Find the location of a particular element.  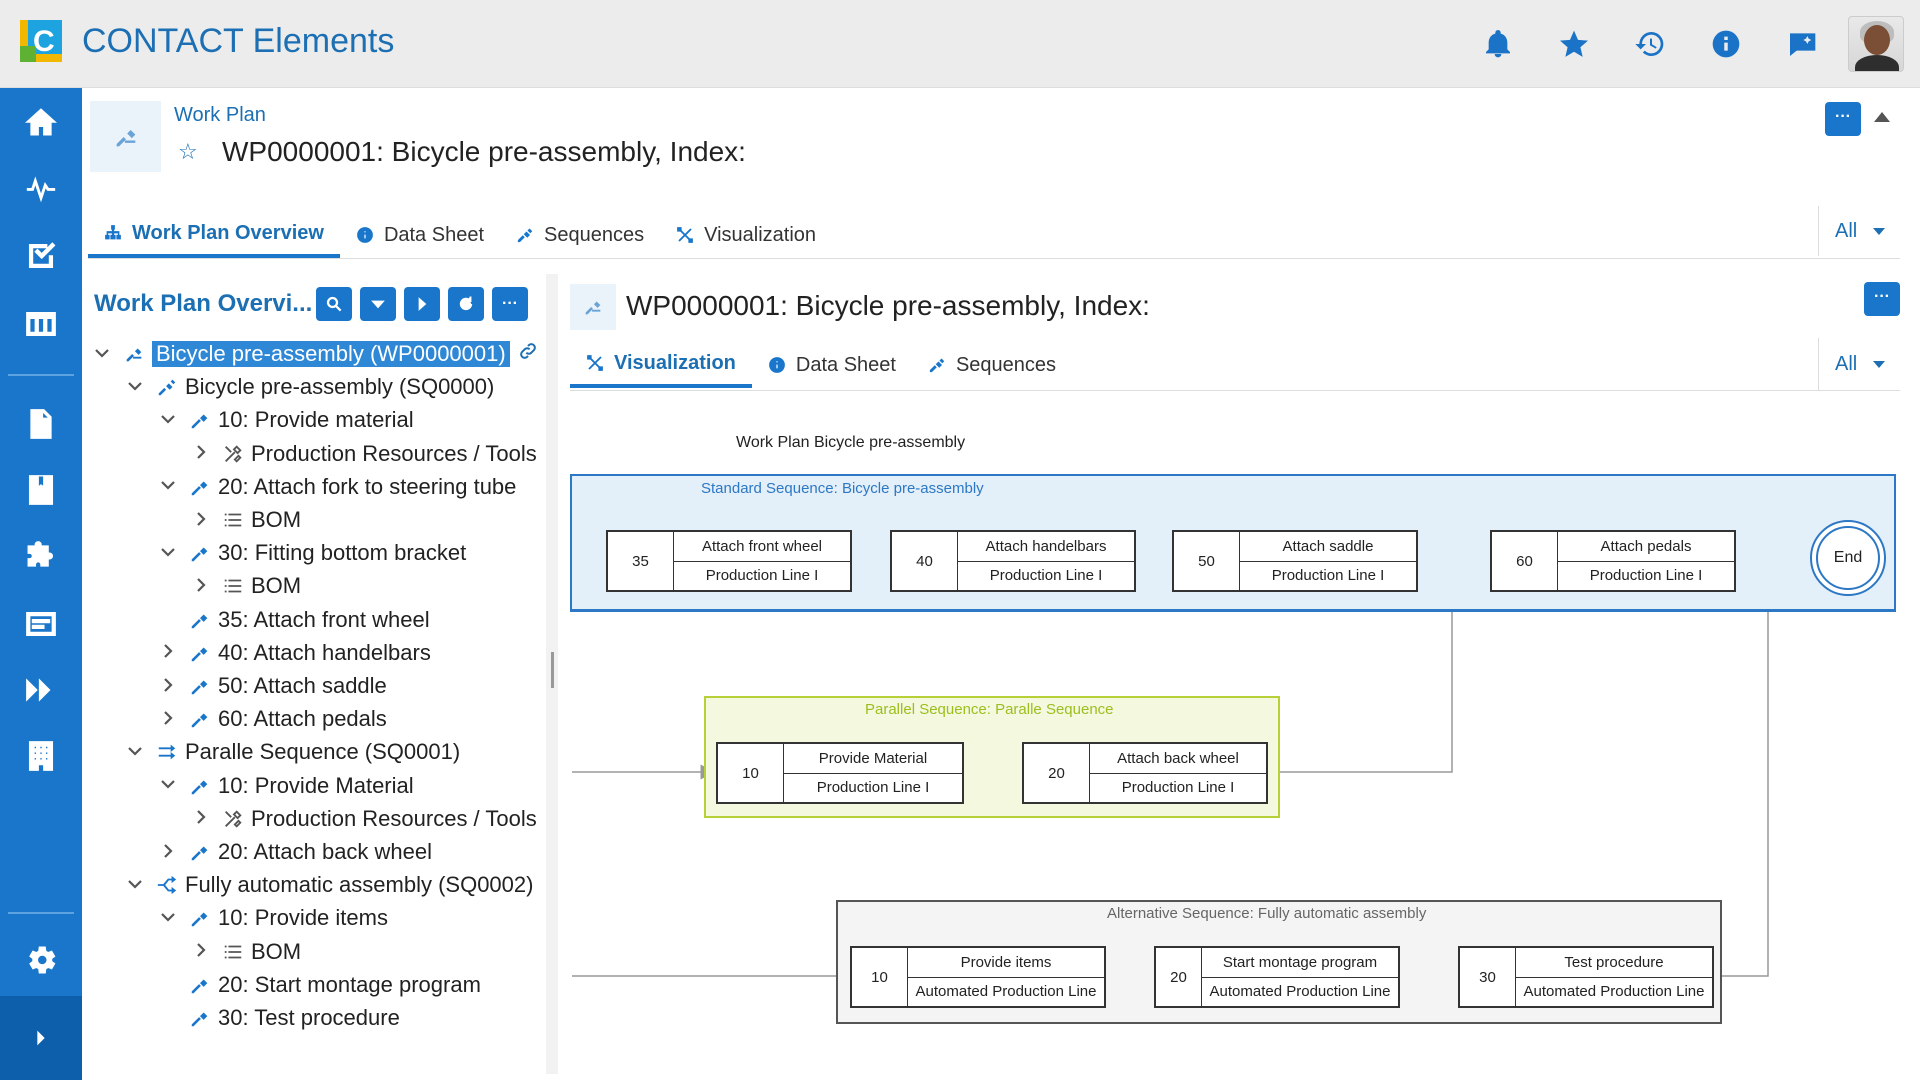

home-icon is located at coordinates (41, 122).